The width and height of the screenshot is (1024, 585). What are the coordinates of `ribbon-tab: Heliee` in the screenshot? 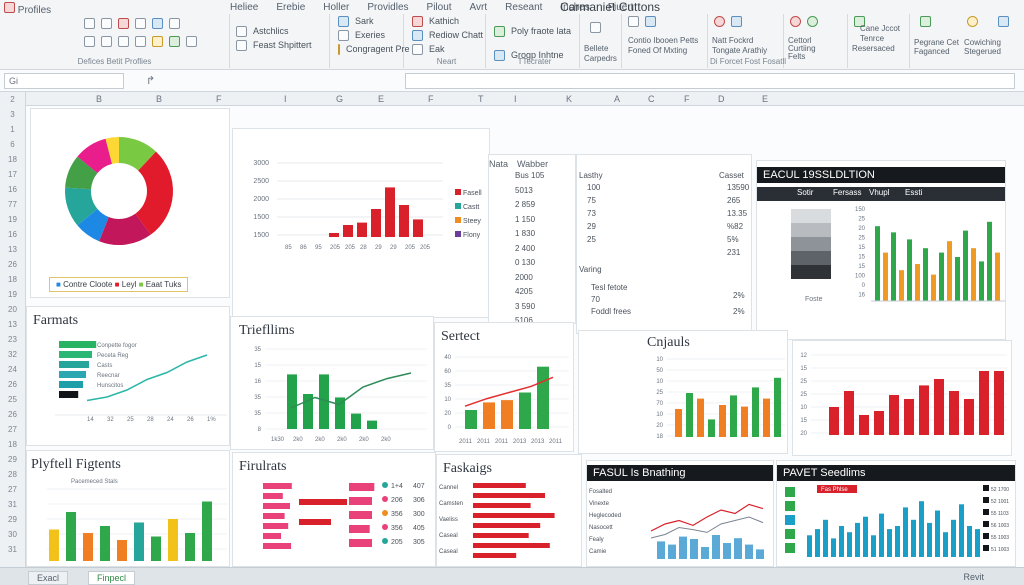 It's located at (244, 7).